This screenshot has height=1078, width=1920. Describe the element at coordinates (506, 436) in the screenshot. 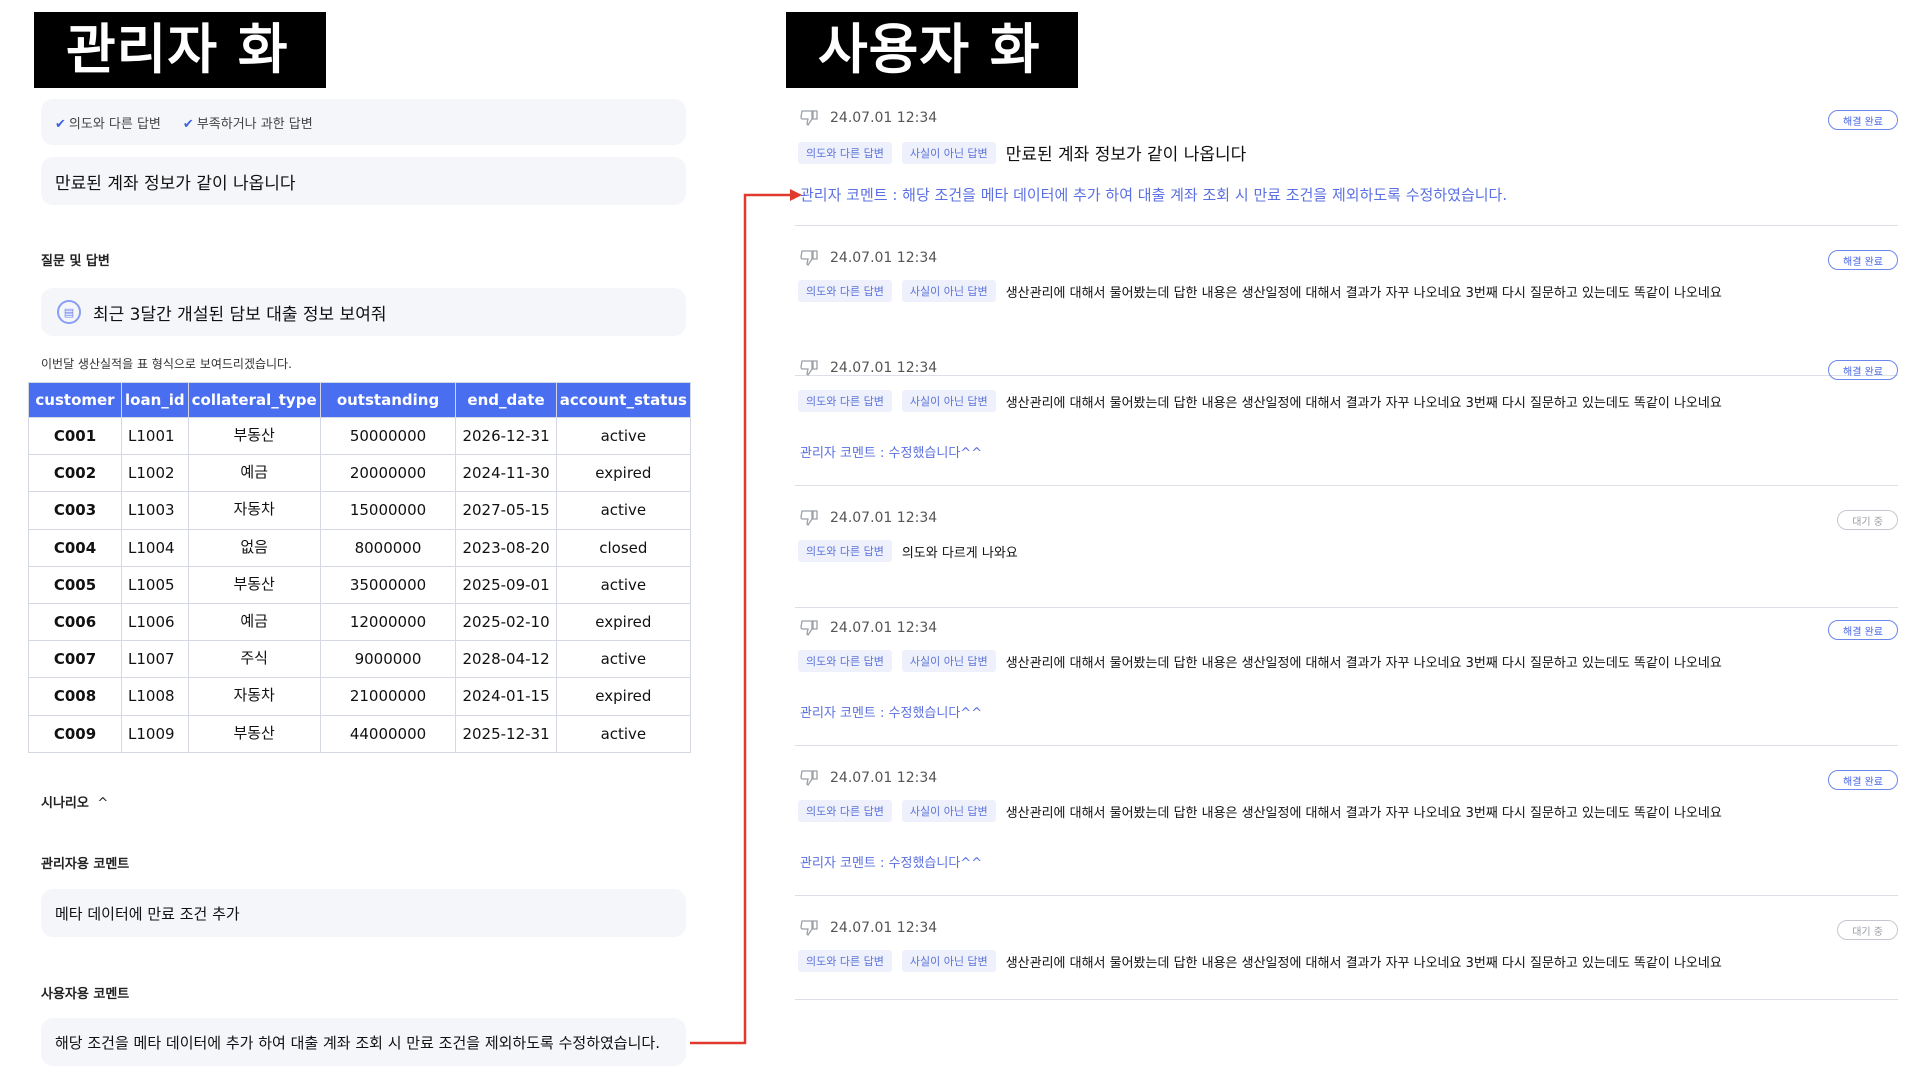

I see `table-cell: 2026-12-31` at that location.